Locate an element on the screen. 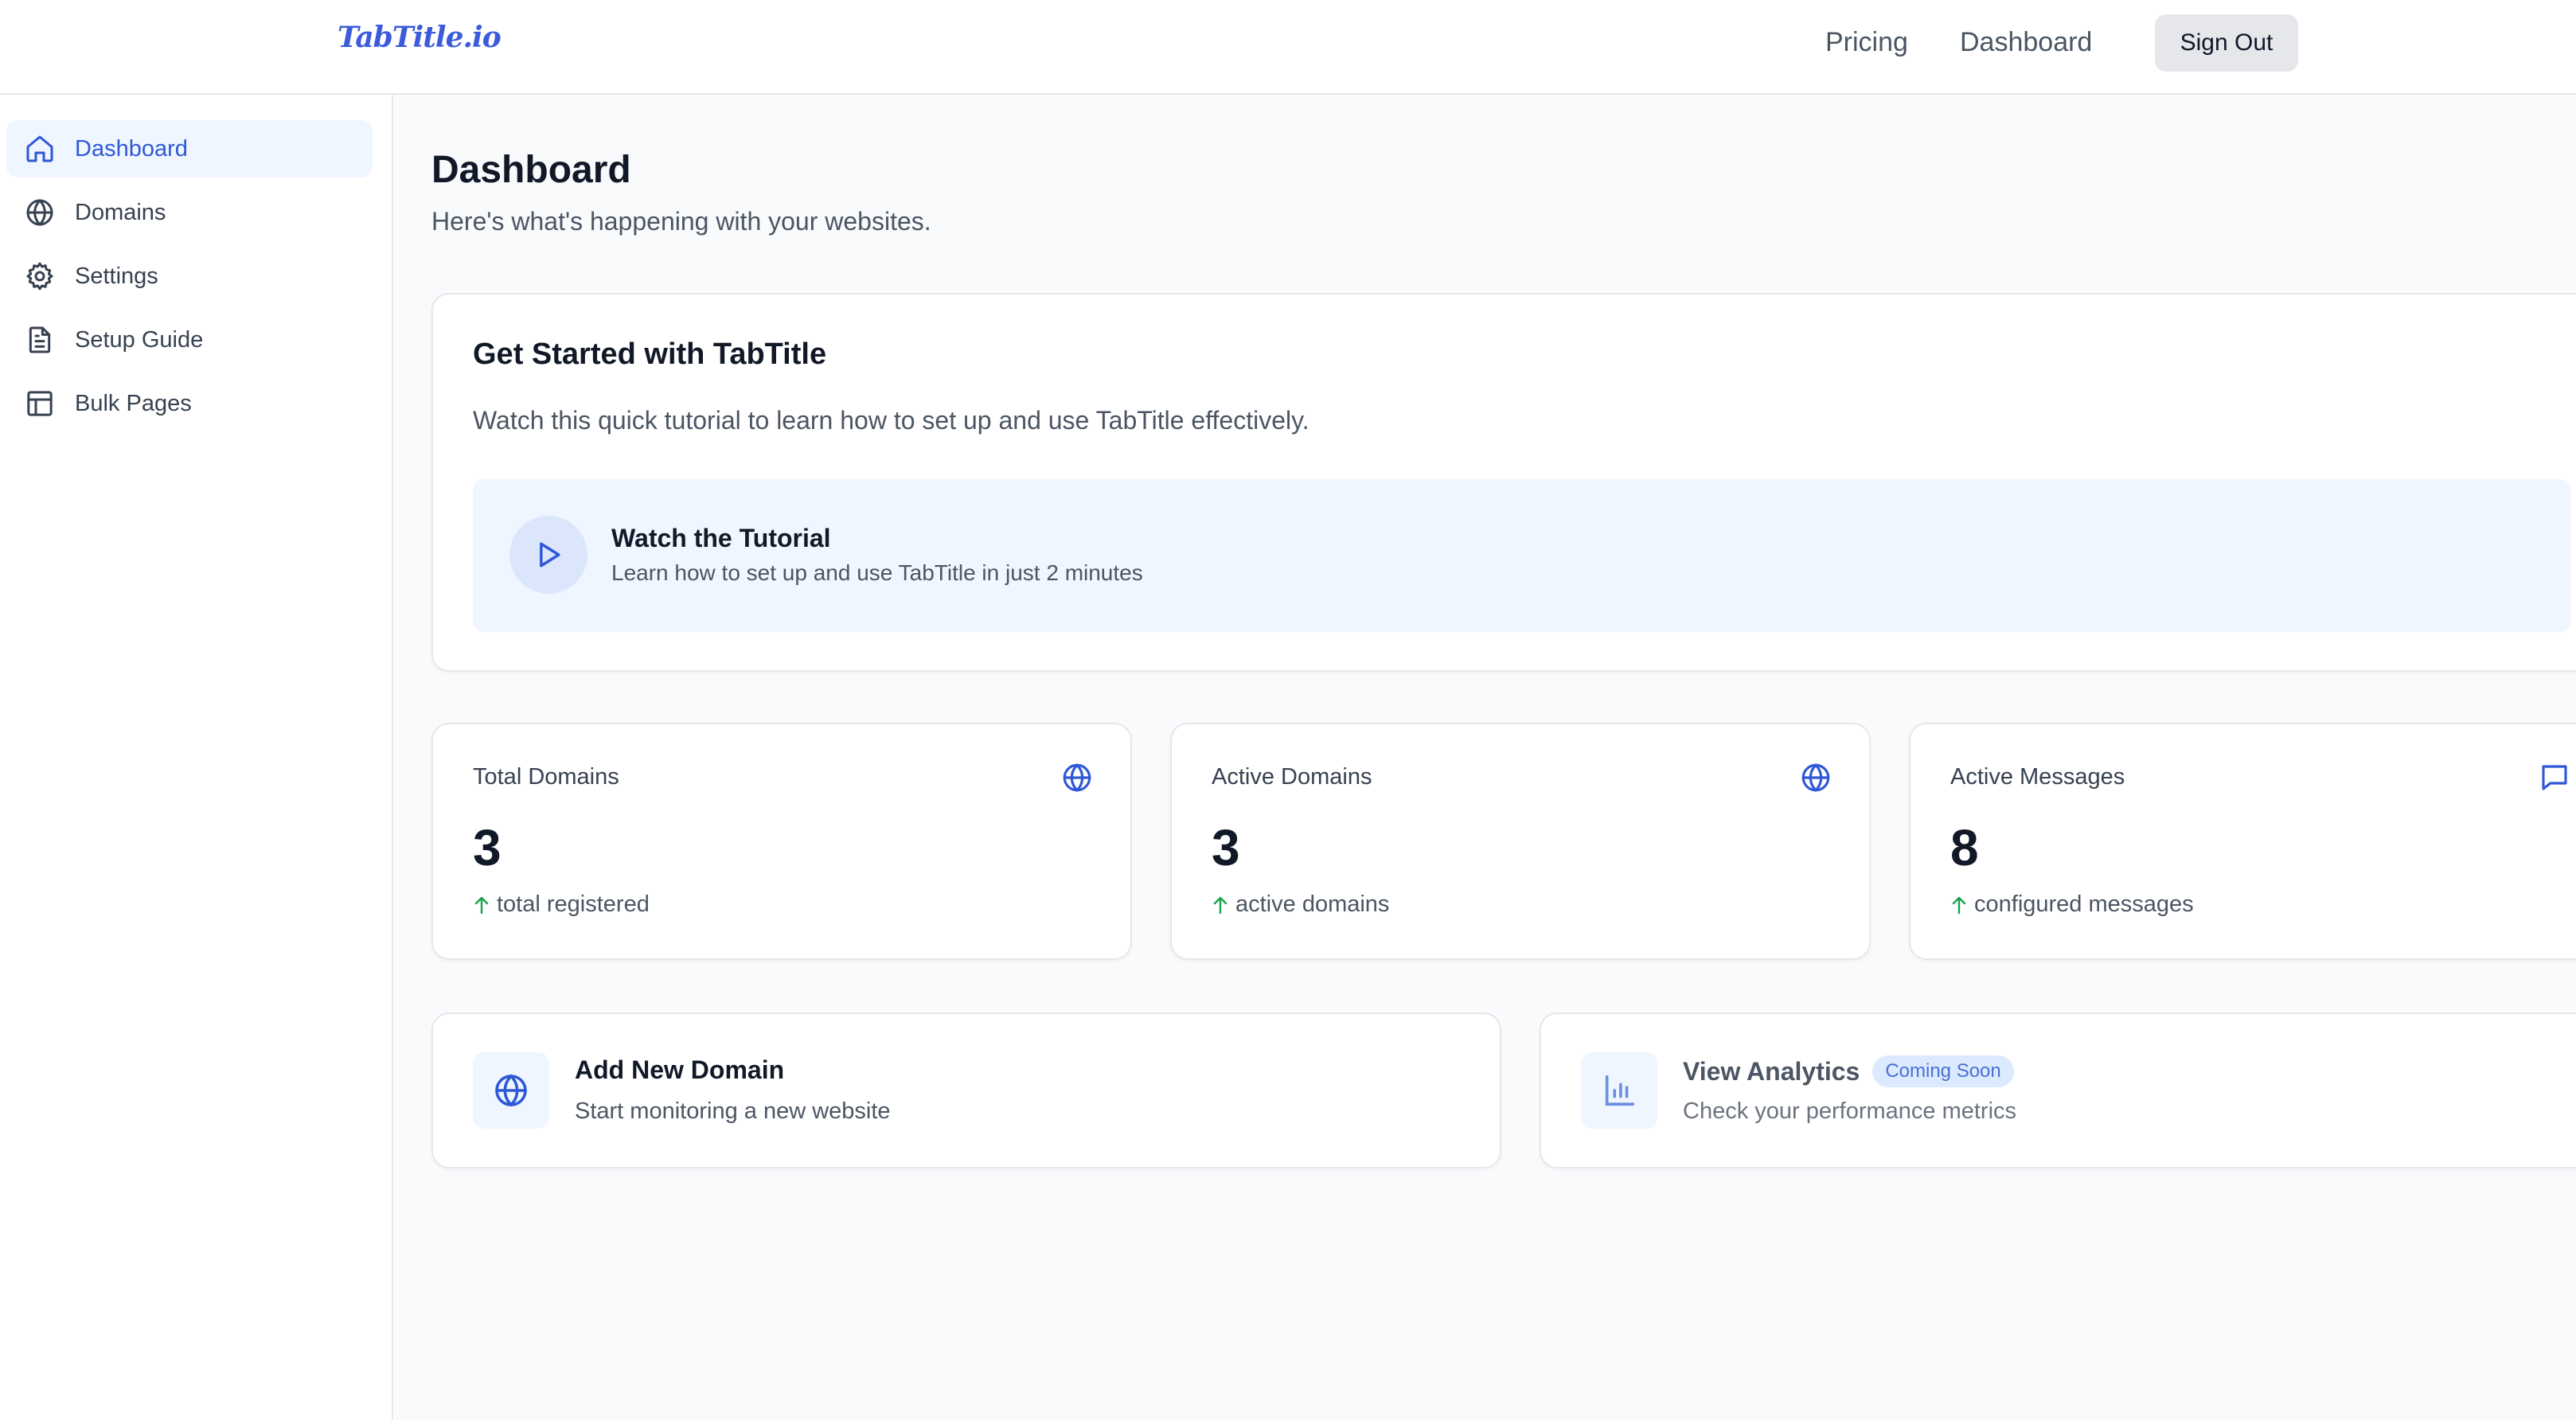 The image size is (2576, 1420). tutorial-title: Watch the Tutorial is located at coordinates (721, 538).